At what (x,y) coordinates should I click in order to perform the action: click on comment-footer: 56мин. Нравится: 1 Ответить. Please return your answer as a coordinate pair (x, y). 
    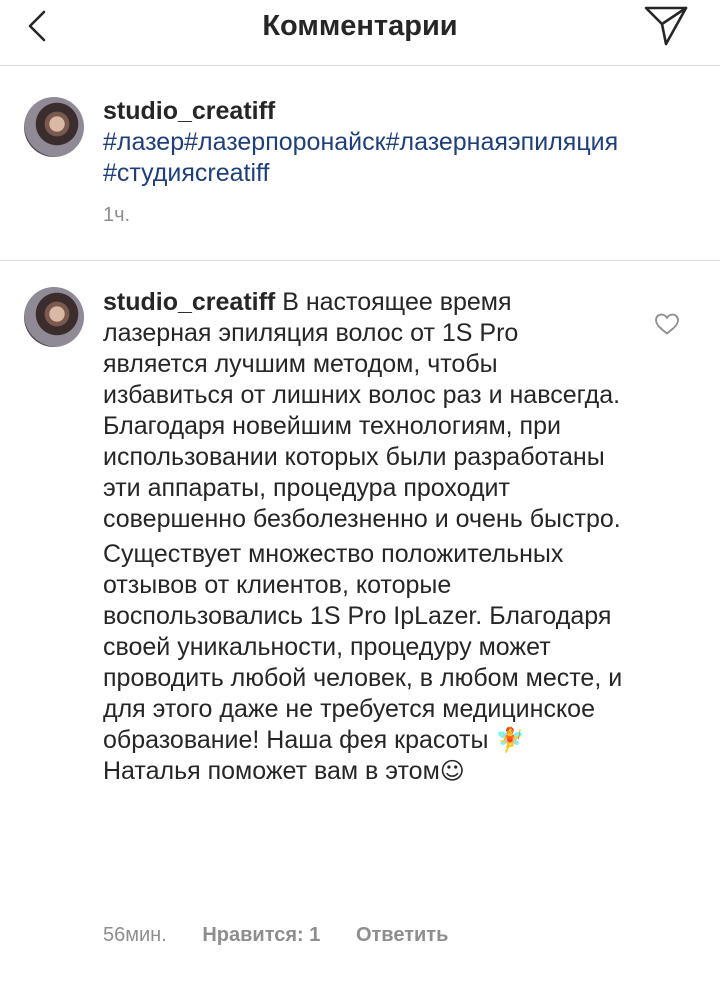
    Looking at the image, I should click on (275, 935).